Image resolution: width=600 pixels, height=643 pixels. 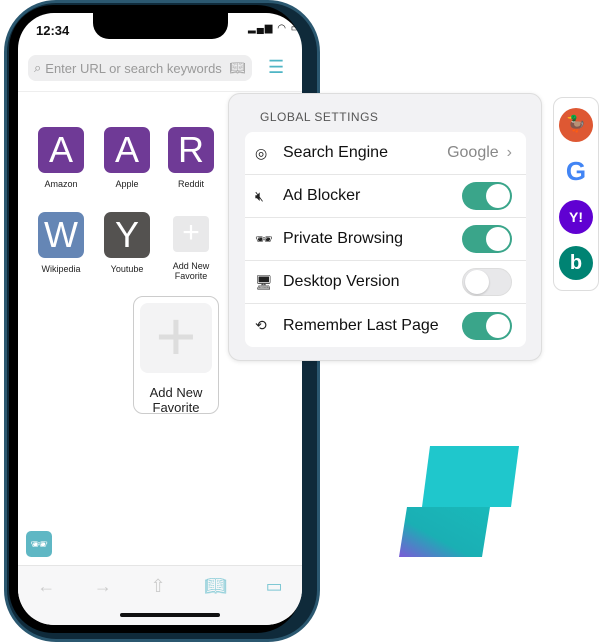 I want to click on google-icon: G, so click(x=576, y=171).